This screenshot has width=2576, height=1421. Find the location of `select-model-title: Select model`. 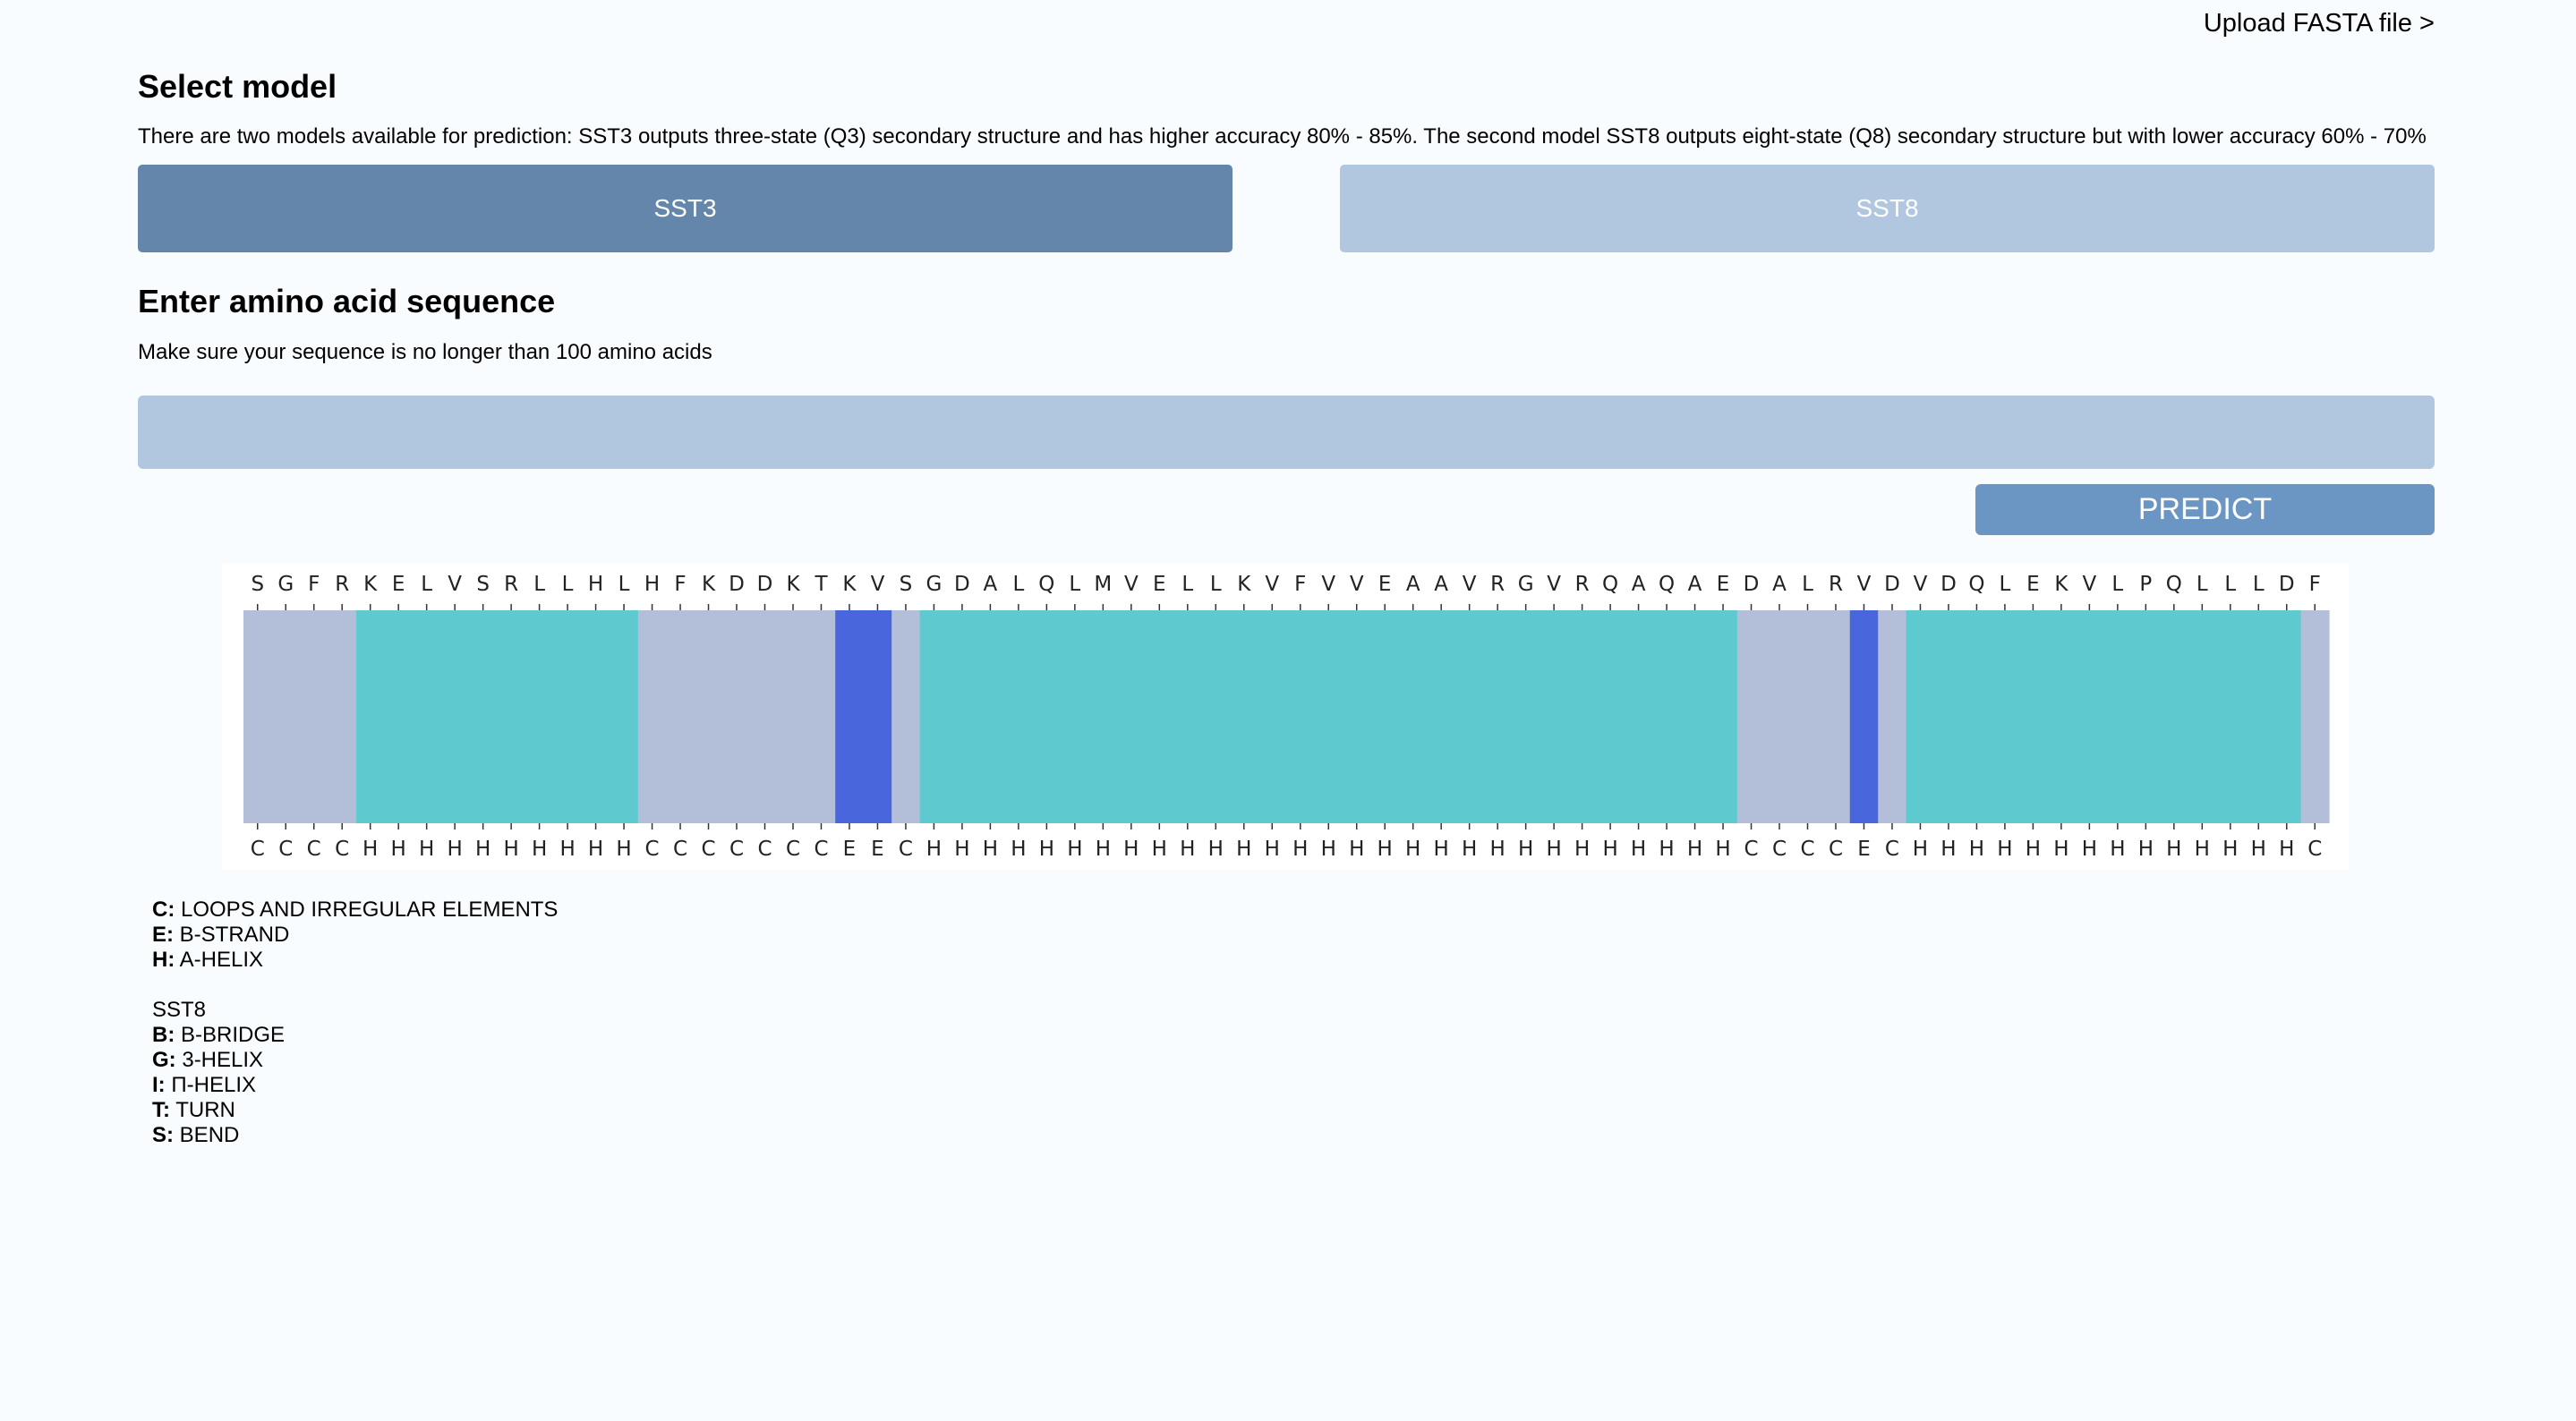

select-model-title: Select model is located at coordinates (237, 86).